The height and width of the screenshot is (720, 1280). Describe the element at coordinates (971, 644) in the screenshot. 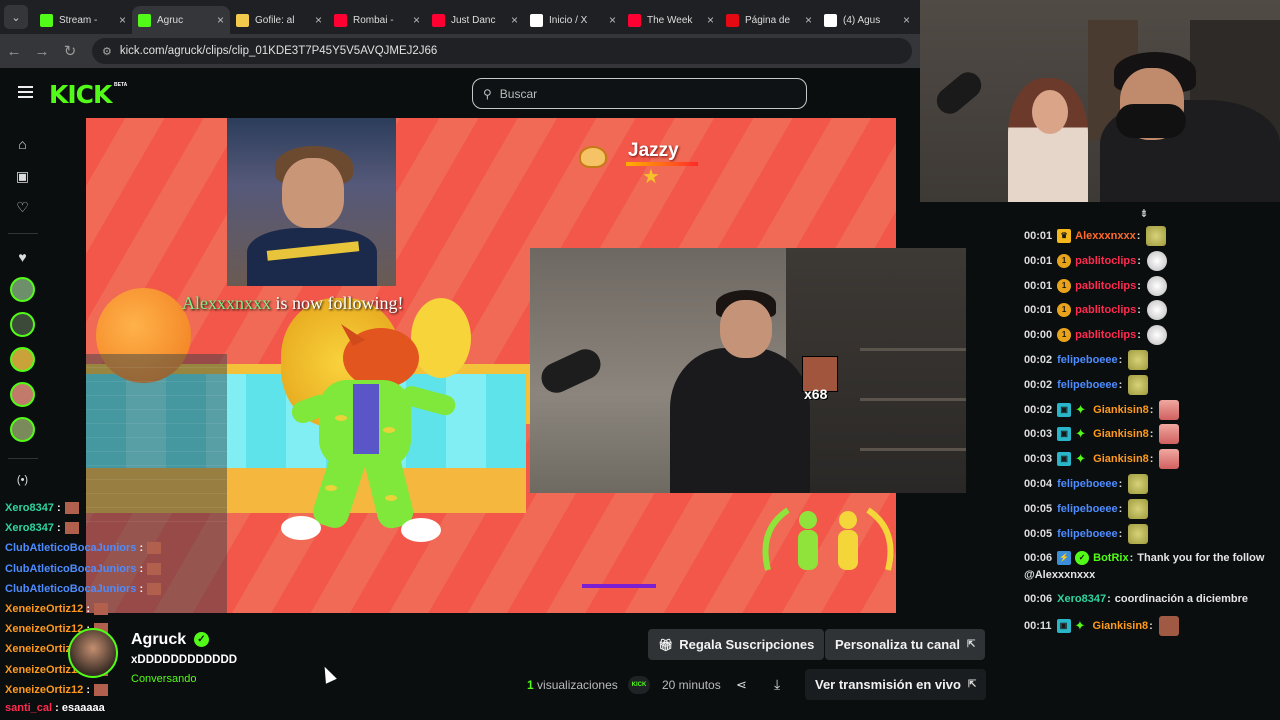

I see `external-link-icon: ⇱` at that location.